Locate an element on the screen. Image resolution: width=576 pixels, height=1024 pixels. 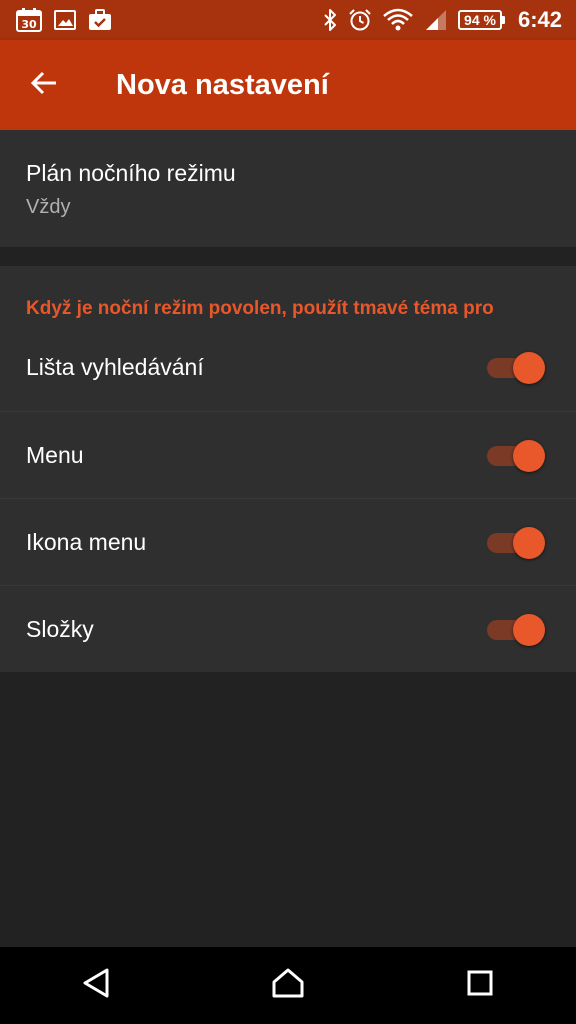
navigation-bar is located at coordinates (288, 985).